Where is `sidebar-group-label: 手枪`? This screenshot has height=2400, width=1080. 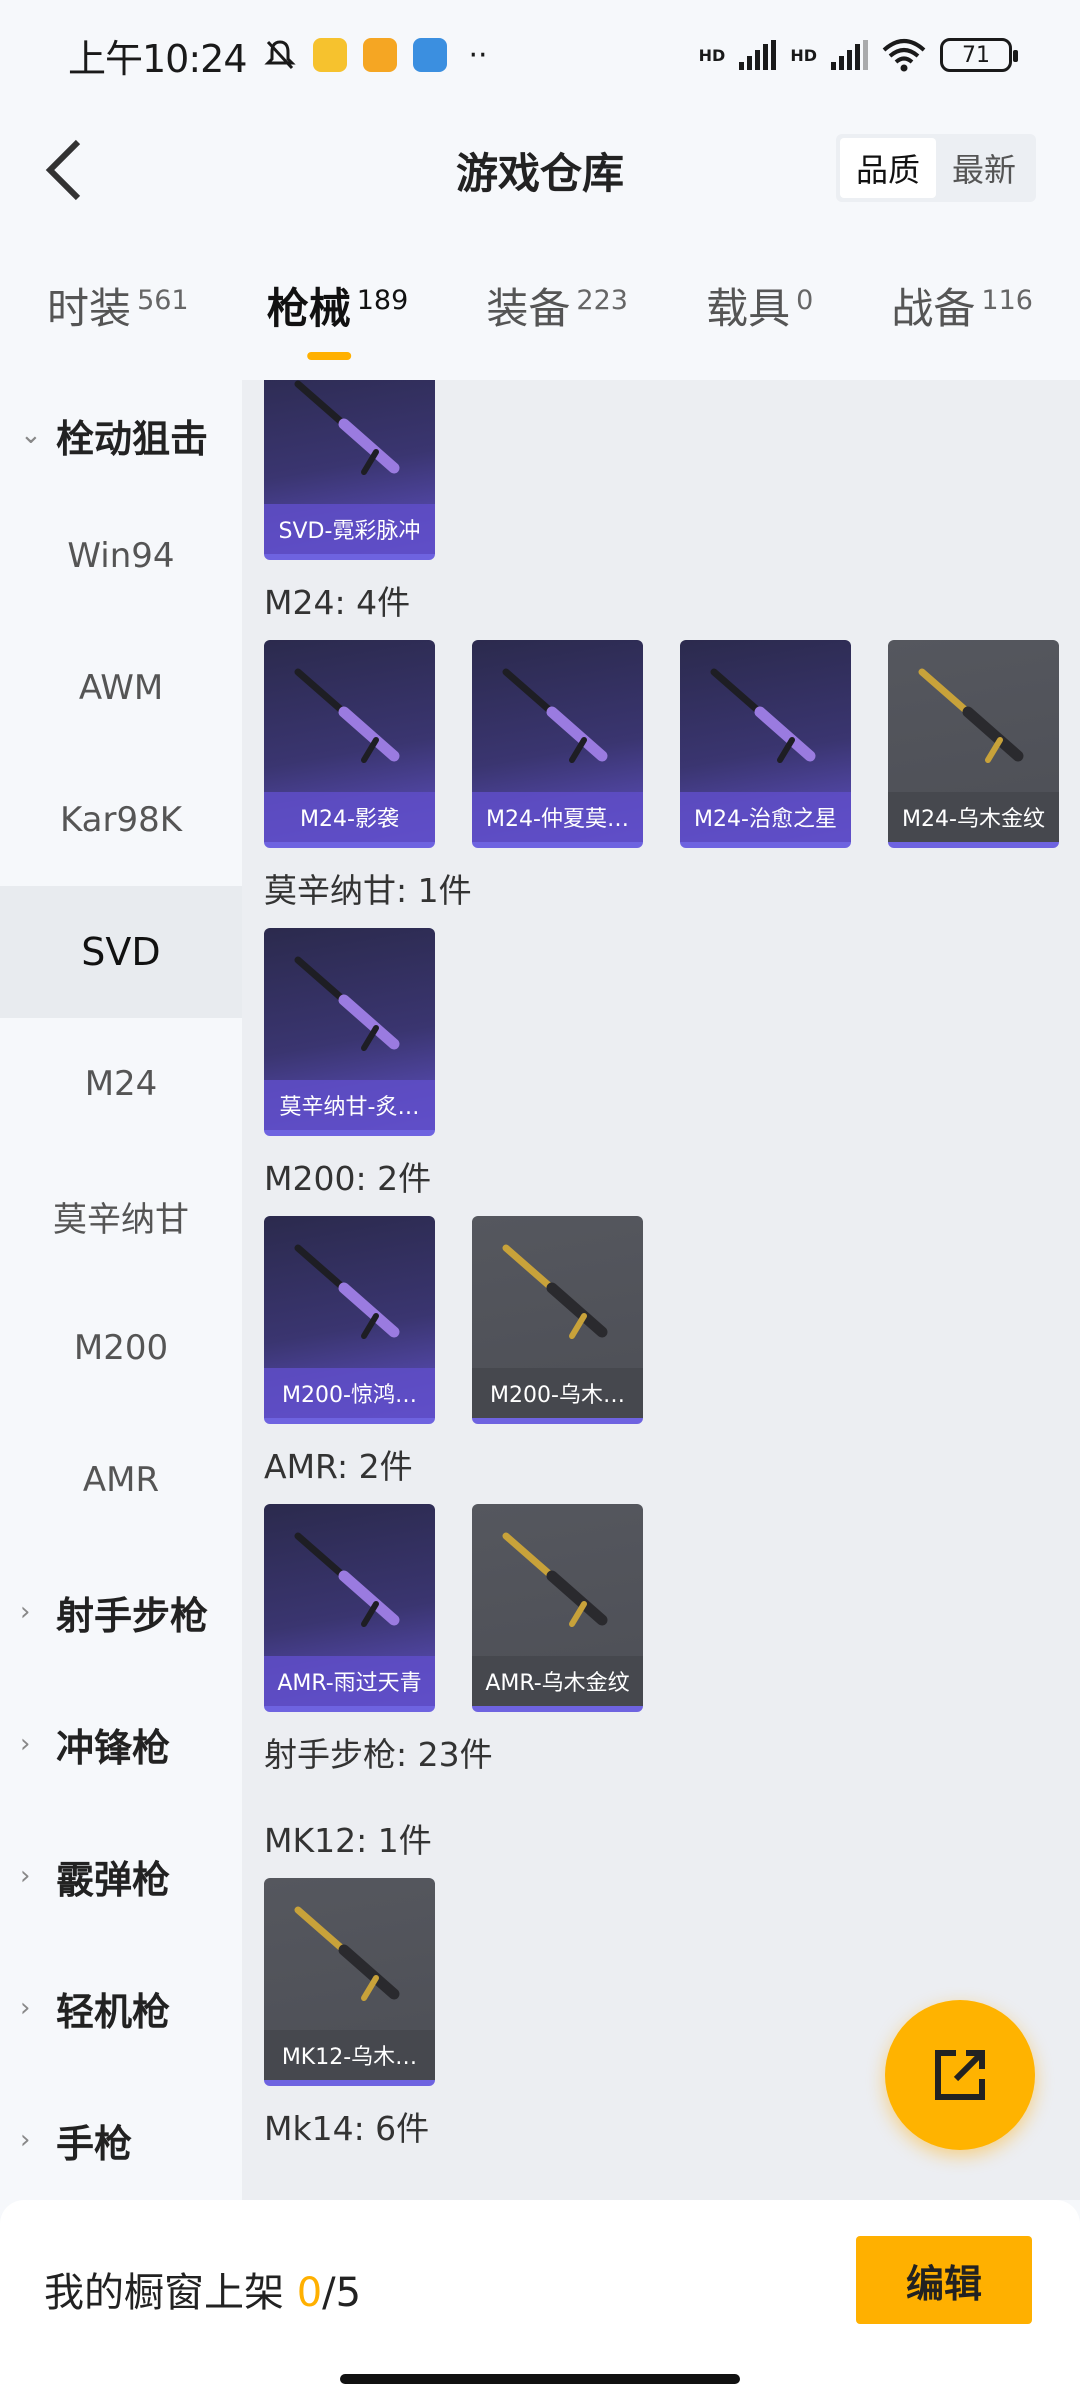
sidebar-group-label: 手枪 is located at coordinates (94, 2143).